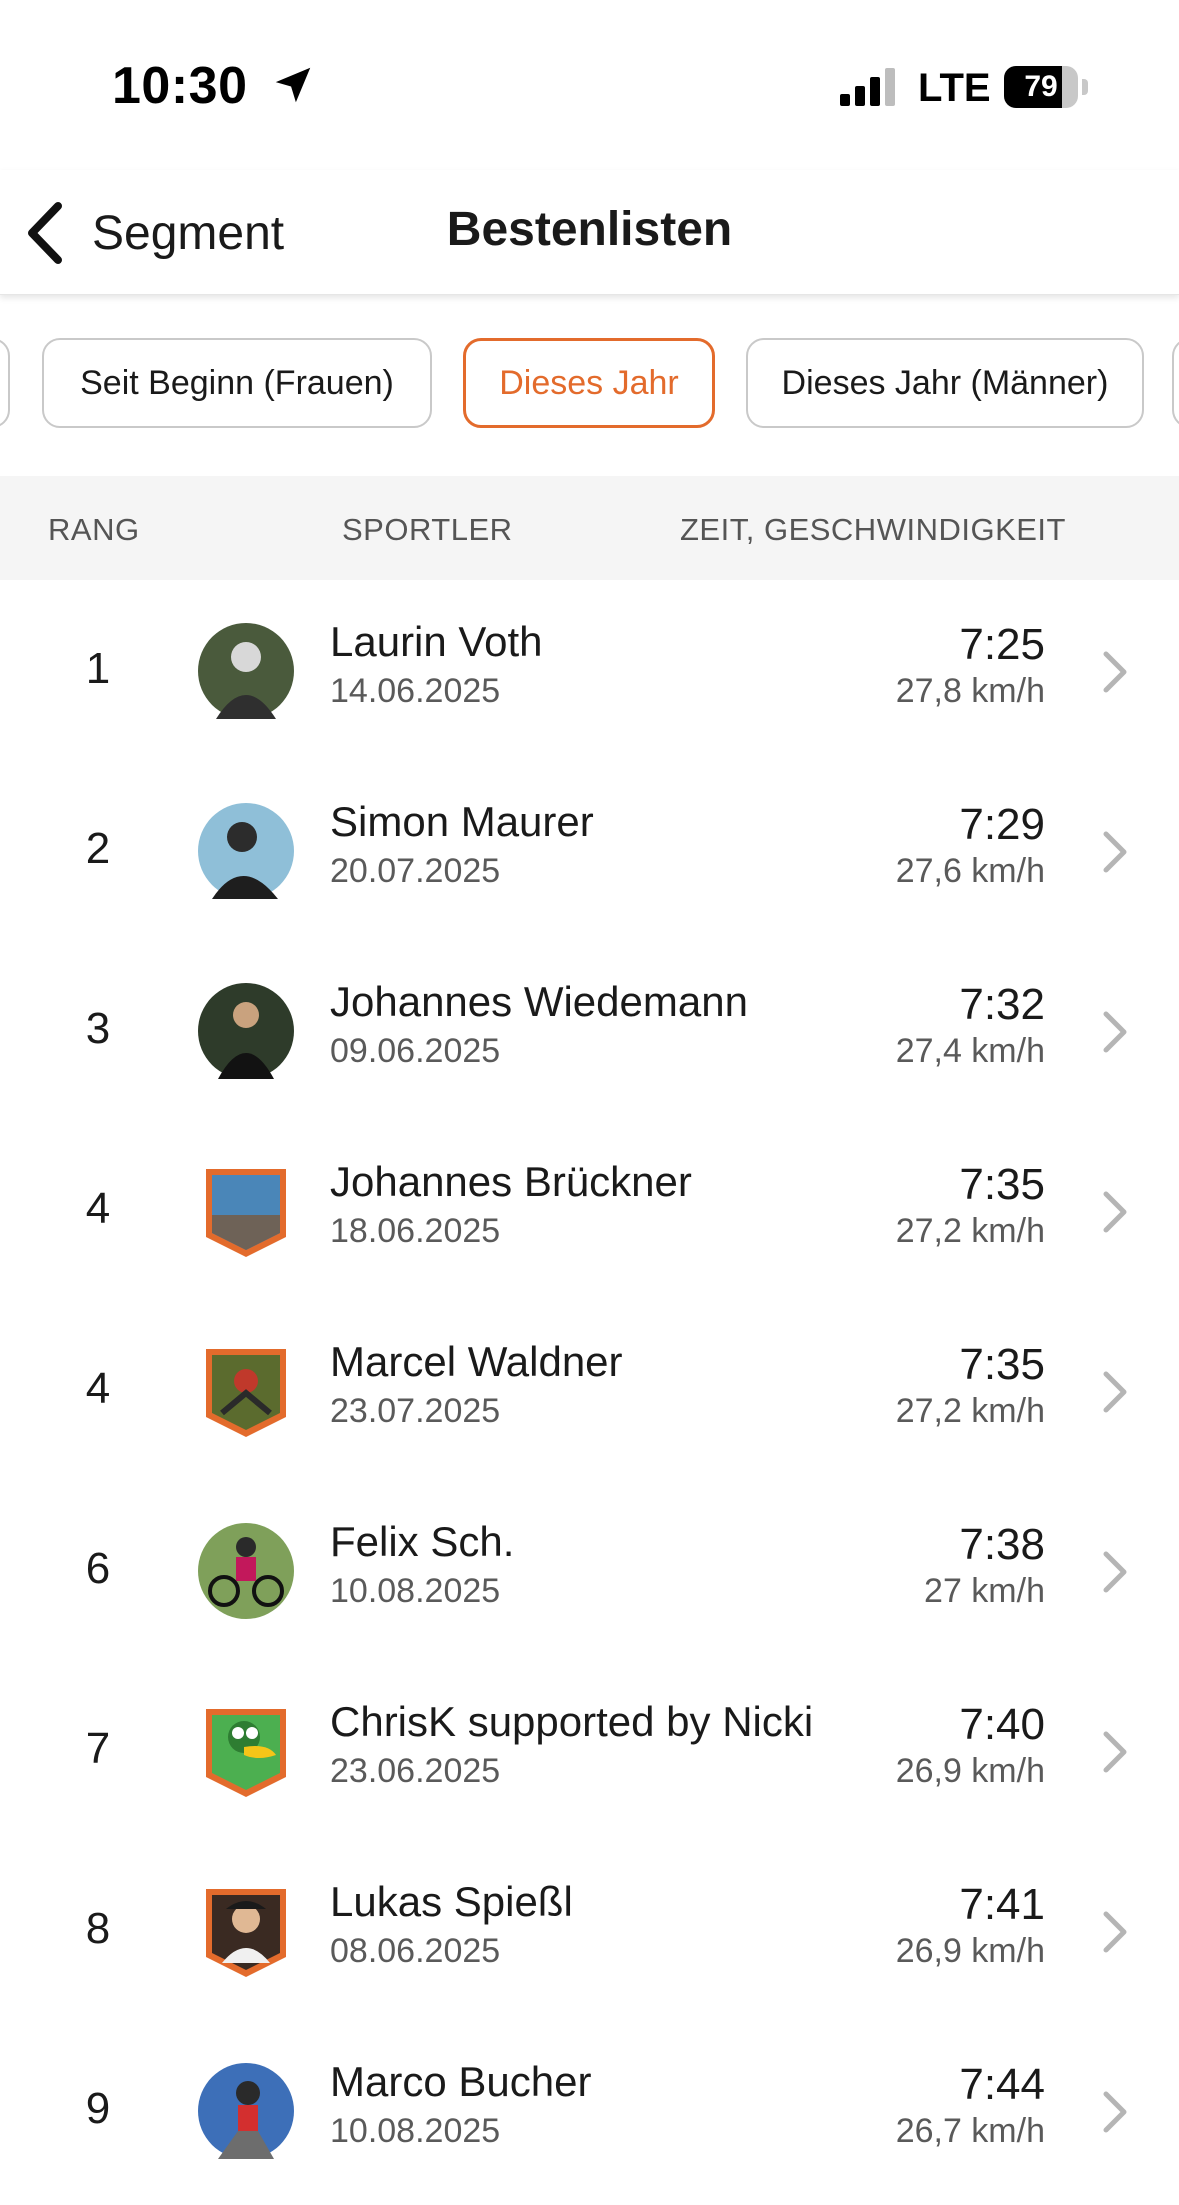 This screenshot has width=1179, height=2205. Describe the element at coordinates (237, 383) in the screenshot. I see `filter-chip-all-time-women: Seit Beginn (Frauen)` at that location.